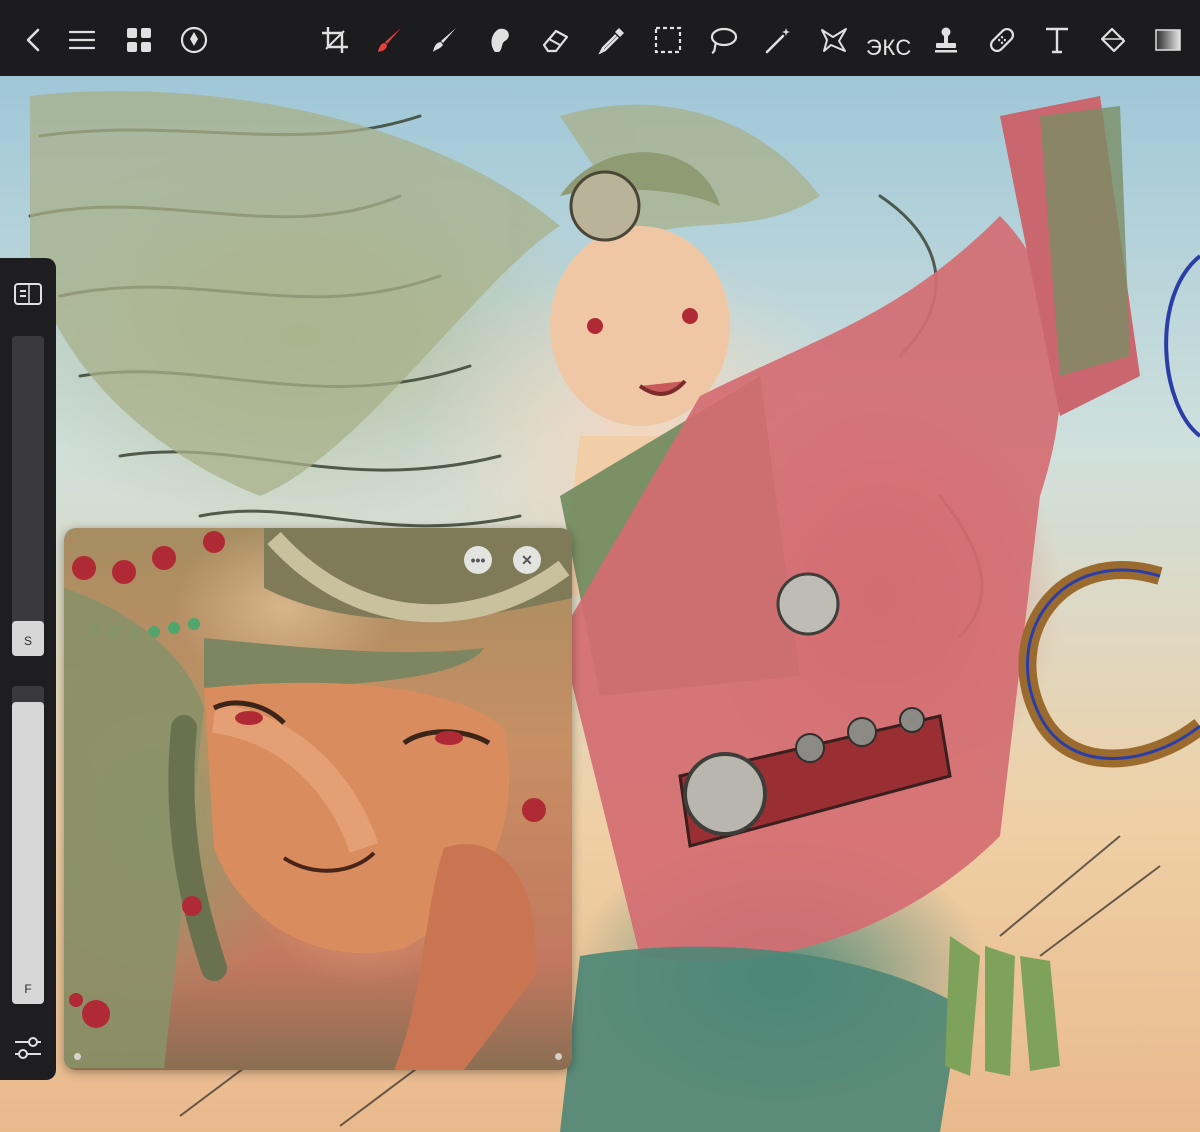  What do you see at coordinates (194, 40) in the screenshot?
I see `navigator-icon` at bounding box center [194, 40].